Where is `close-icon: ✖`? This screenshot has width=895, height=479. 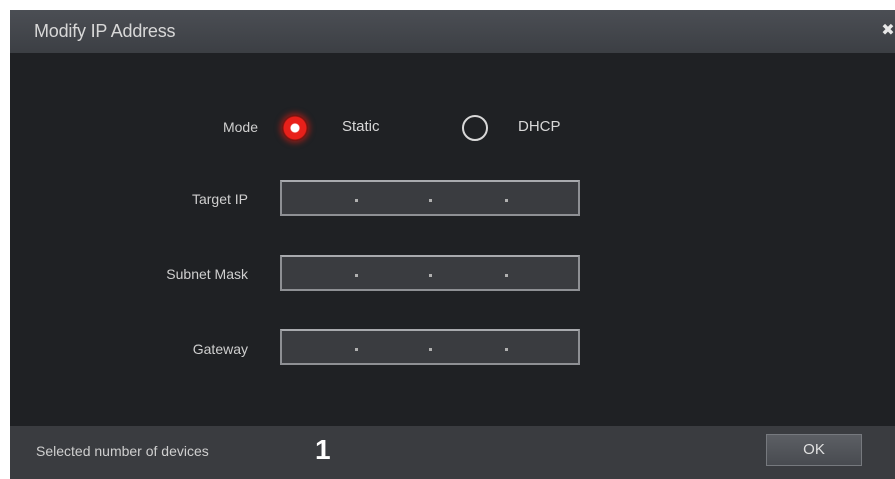 close-icon: ✖ is located at coordinates (888, 31).